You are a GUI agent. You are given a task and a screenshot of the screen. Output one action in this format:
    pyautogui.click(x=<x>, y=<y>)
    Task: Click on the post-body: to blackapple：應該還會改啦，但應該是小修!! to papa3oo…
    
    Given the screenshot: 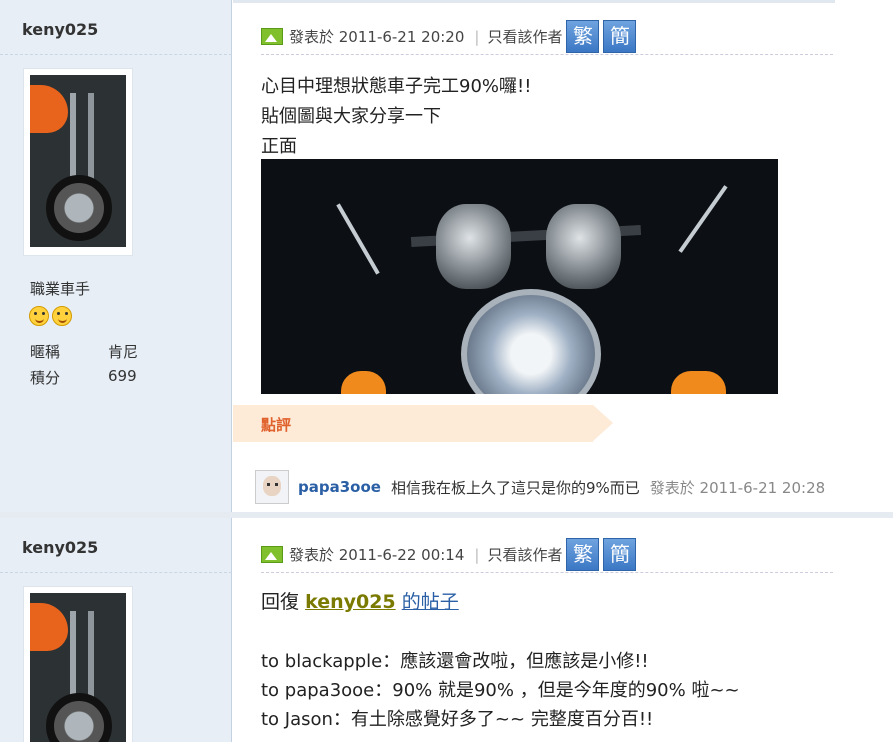 What is the action you would take?
    pyautogui.click(x=500, y=690)
    